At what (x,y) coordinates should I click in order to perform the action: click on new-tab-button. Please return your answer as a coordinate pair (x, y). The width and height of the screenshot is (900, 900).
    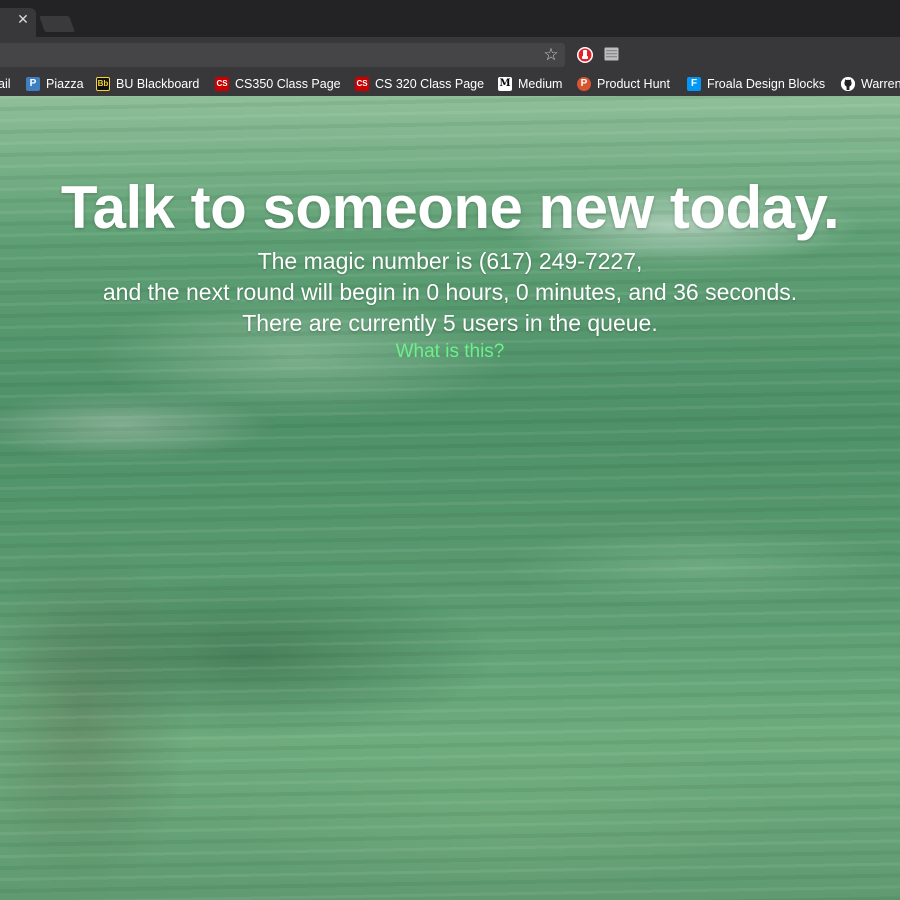
    Looking at the image, I should click on (57, 24).